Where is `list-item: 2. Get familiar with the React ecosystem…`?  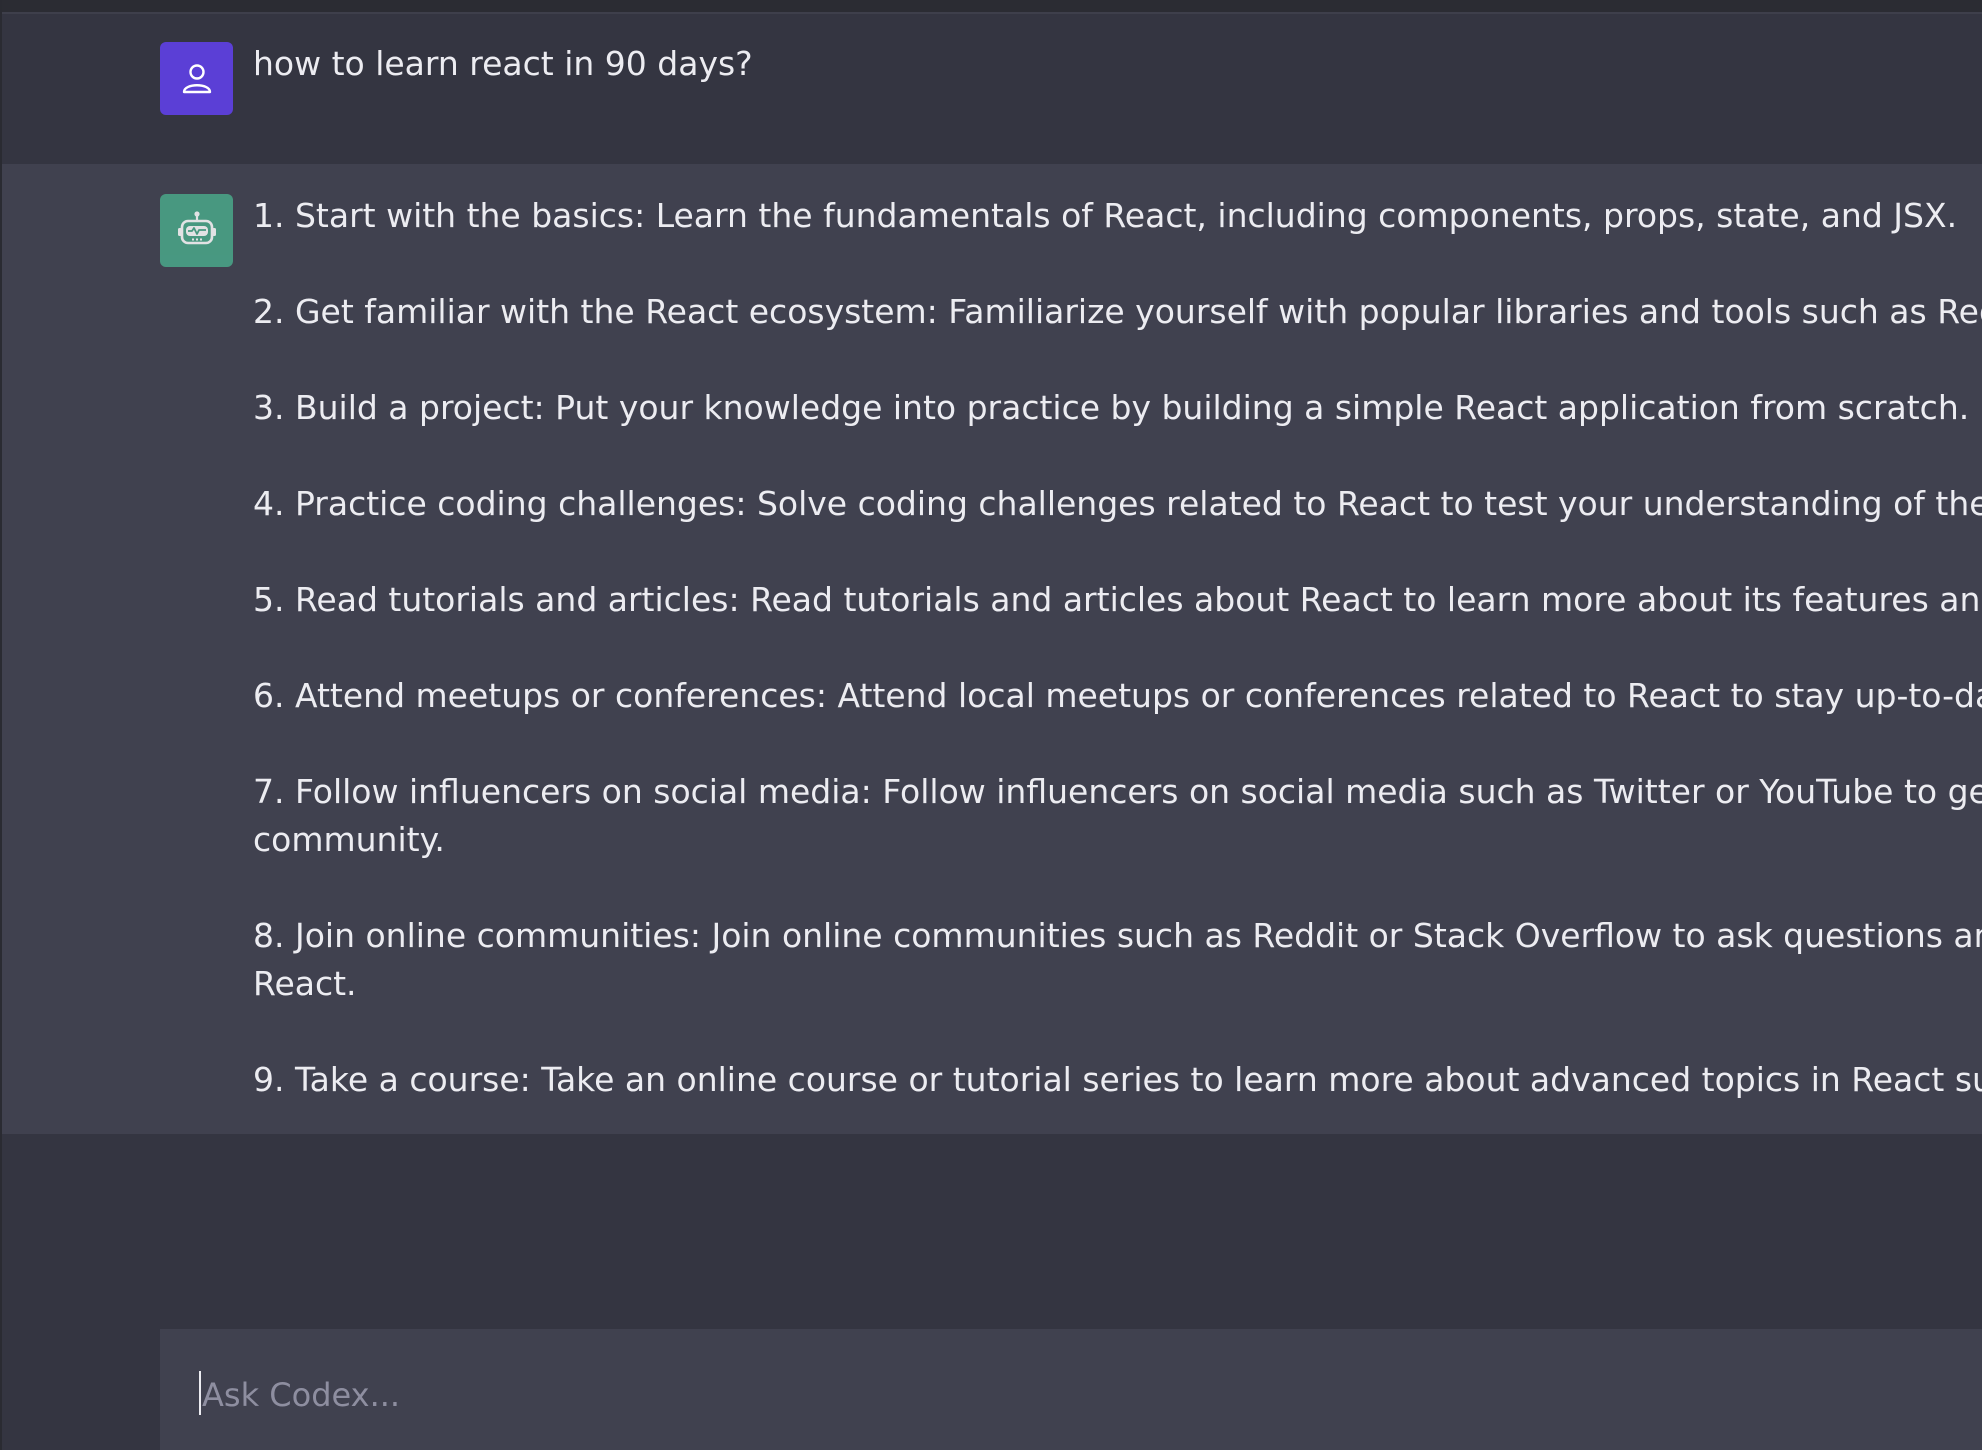 list-item: 2. Get familiar with the React ecosystem… is located at coordinates (1117, 312).